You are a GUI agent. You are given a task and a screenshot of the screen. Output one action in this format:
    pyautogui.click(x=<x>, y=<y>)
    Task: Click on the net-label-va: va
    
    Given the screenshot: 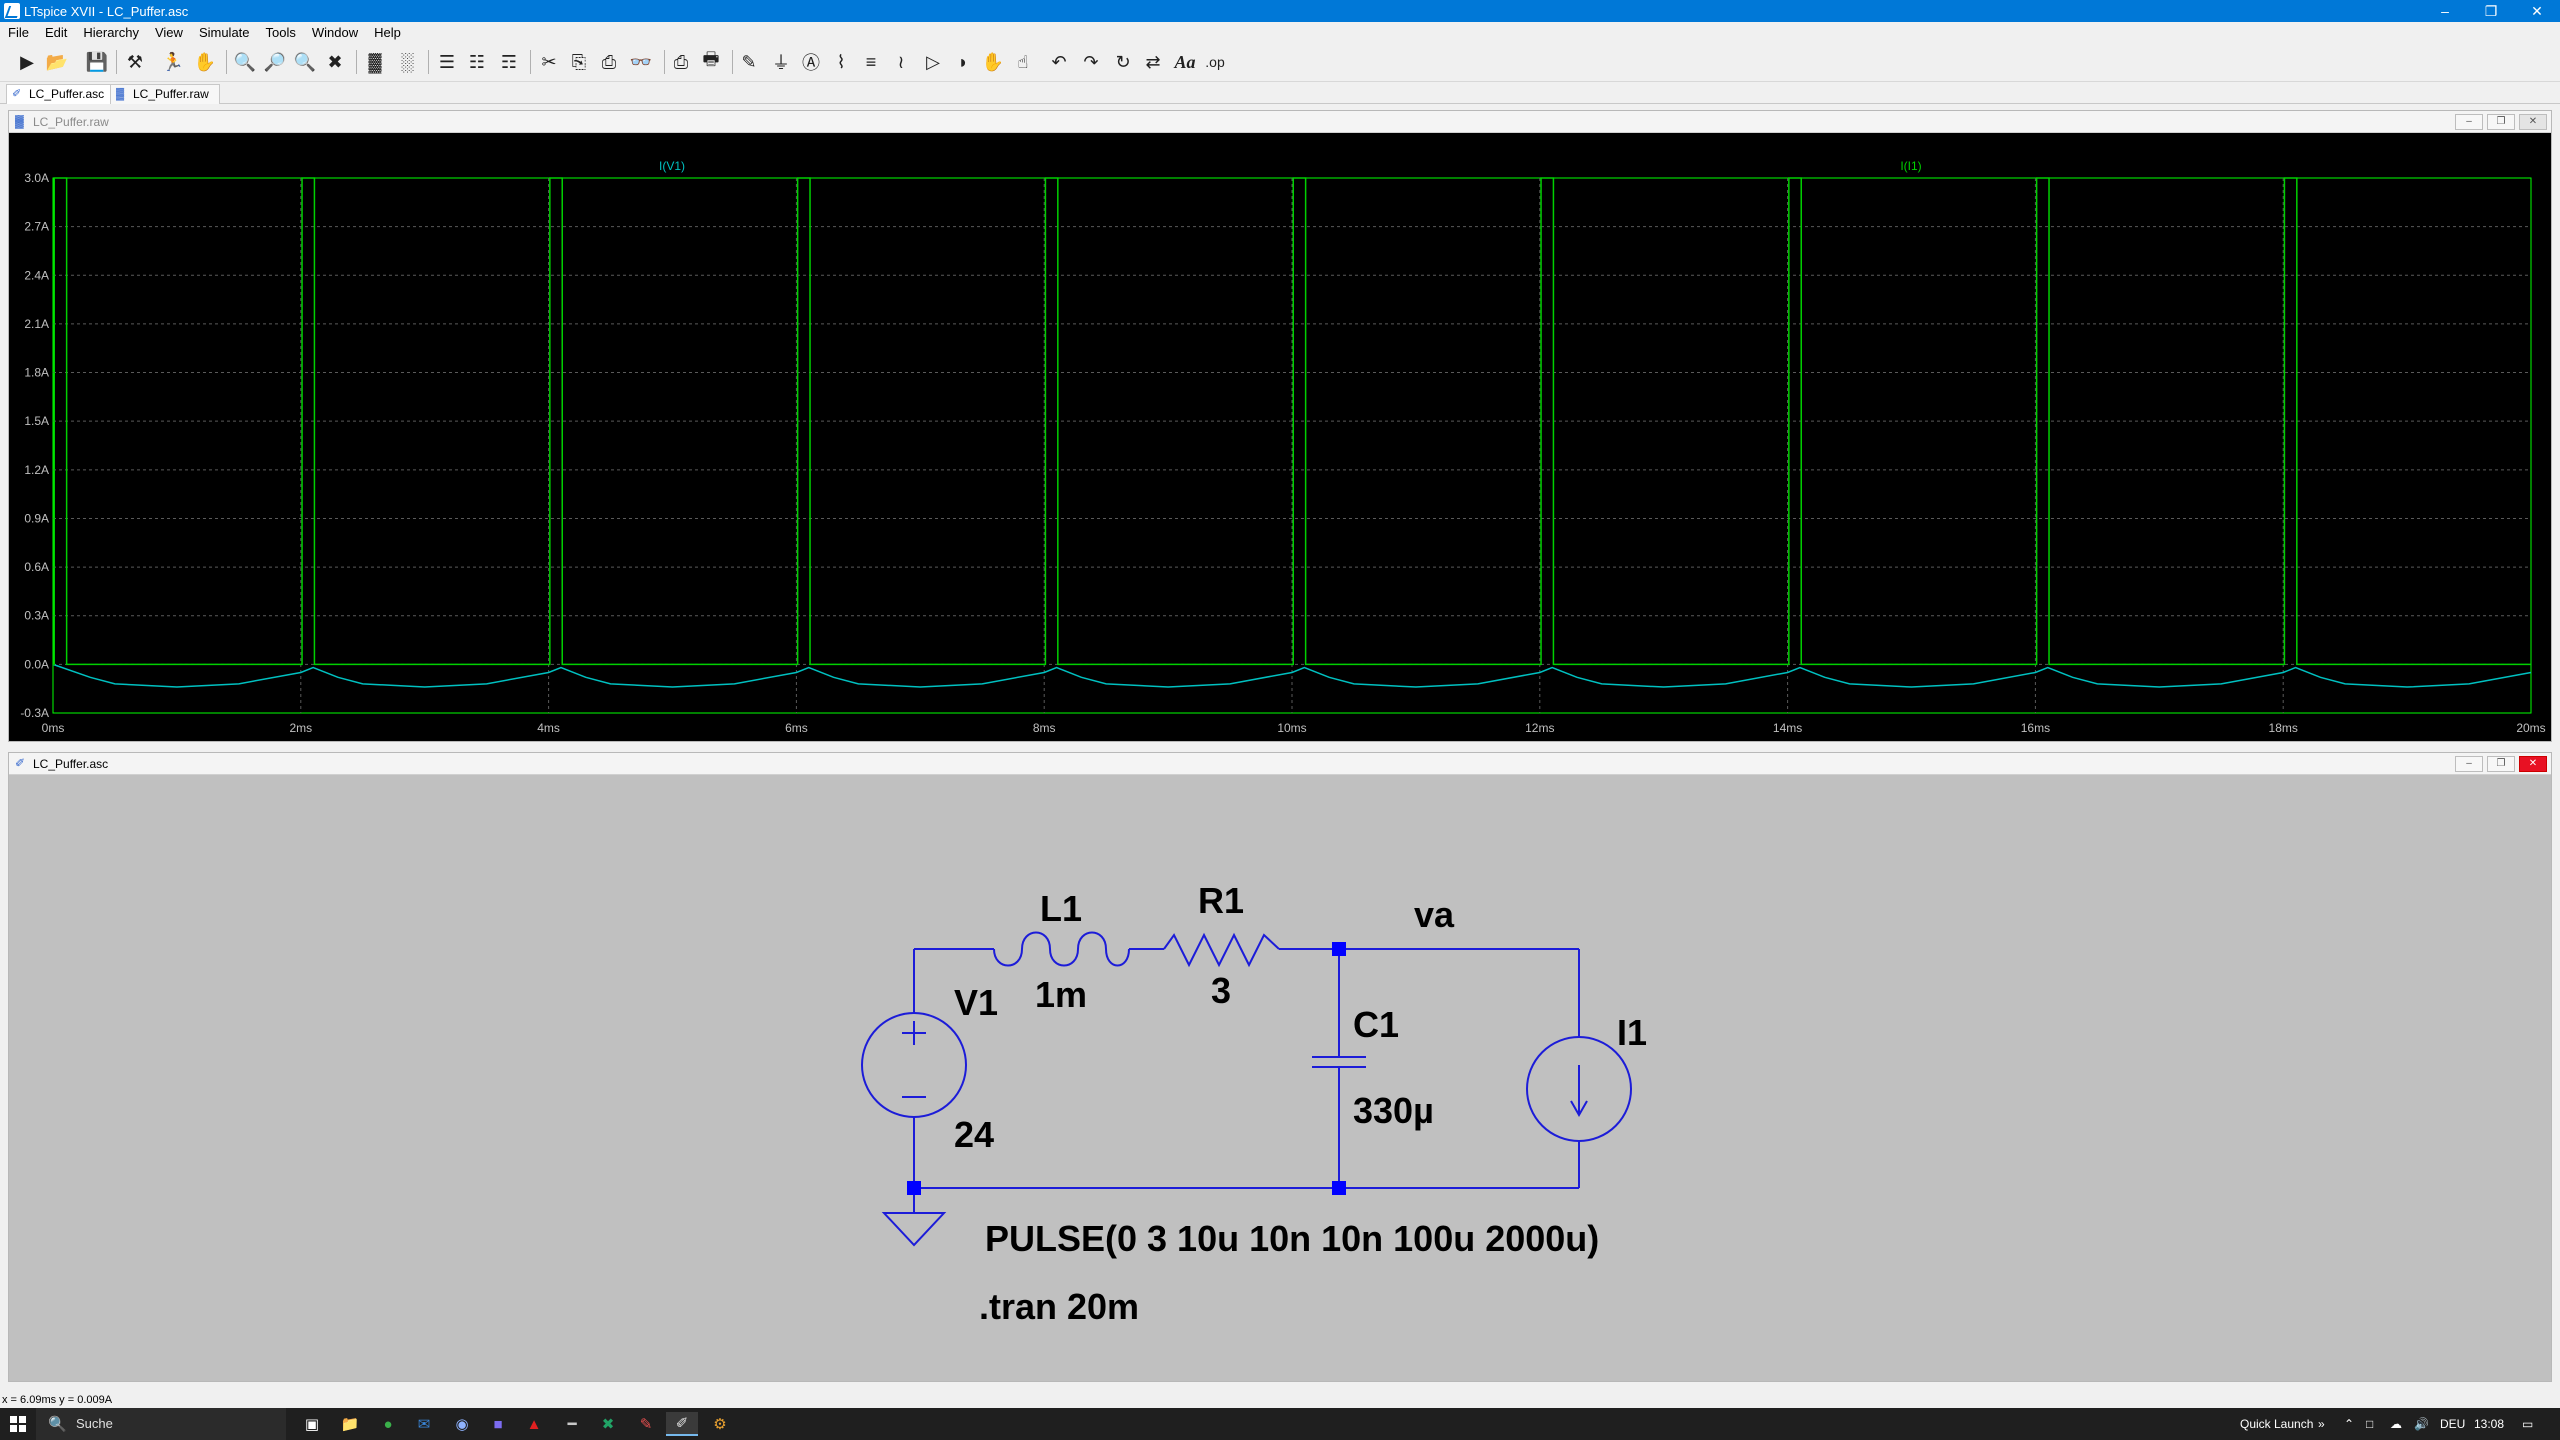 What is the action you would take?
    pyautogui.click(x=1434, y=914)
    